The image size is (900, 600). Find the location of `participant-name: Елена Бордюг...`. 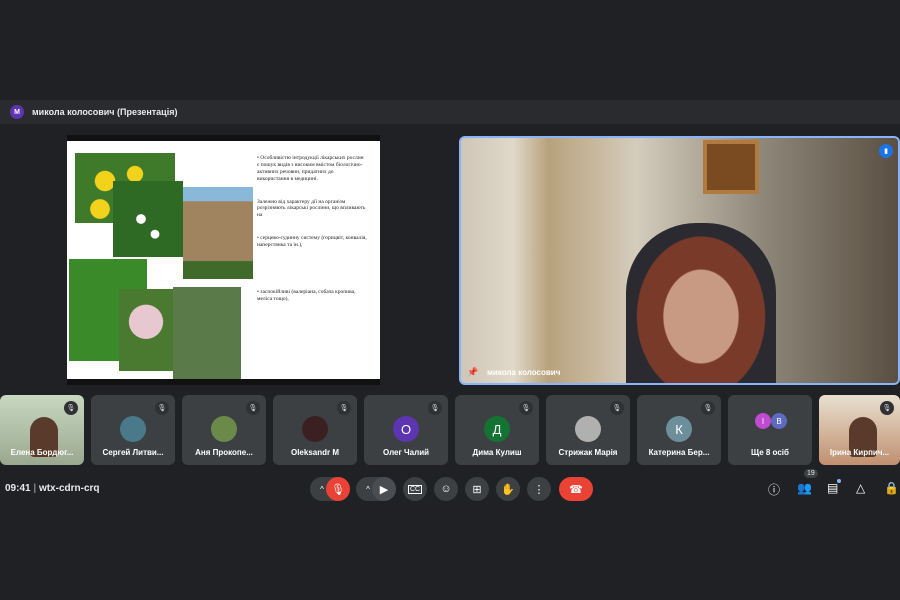

participant-name: Елена Бордюг... is located at coordinates (42, 452).